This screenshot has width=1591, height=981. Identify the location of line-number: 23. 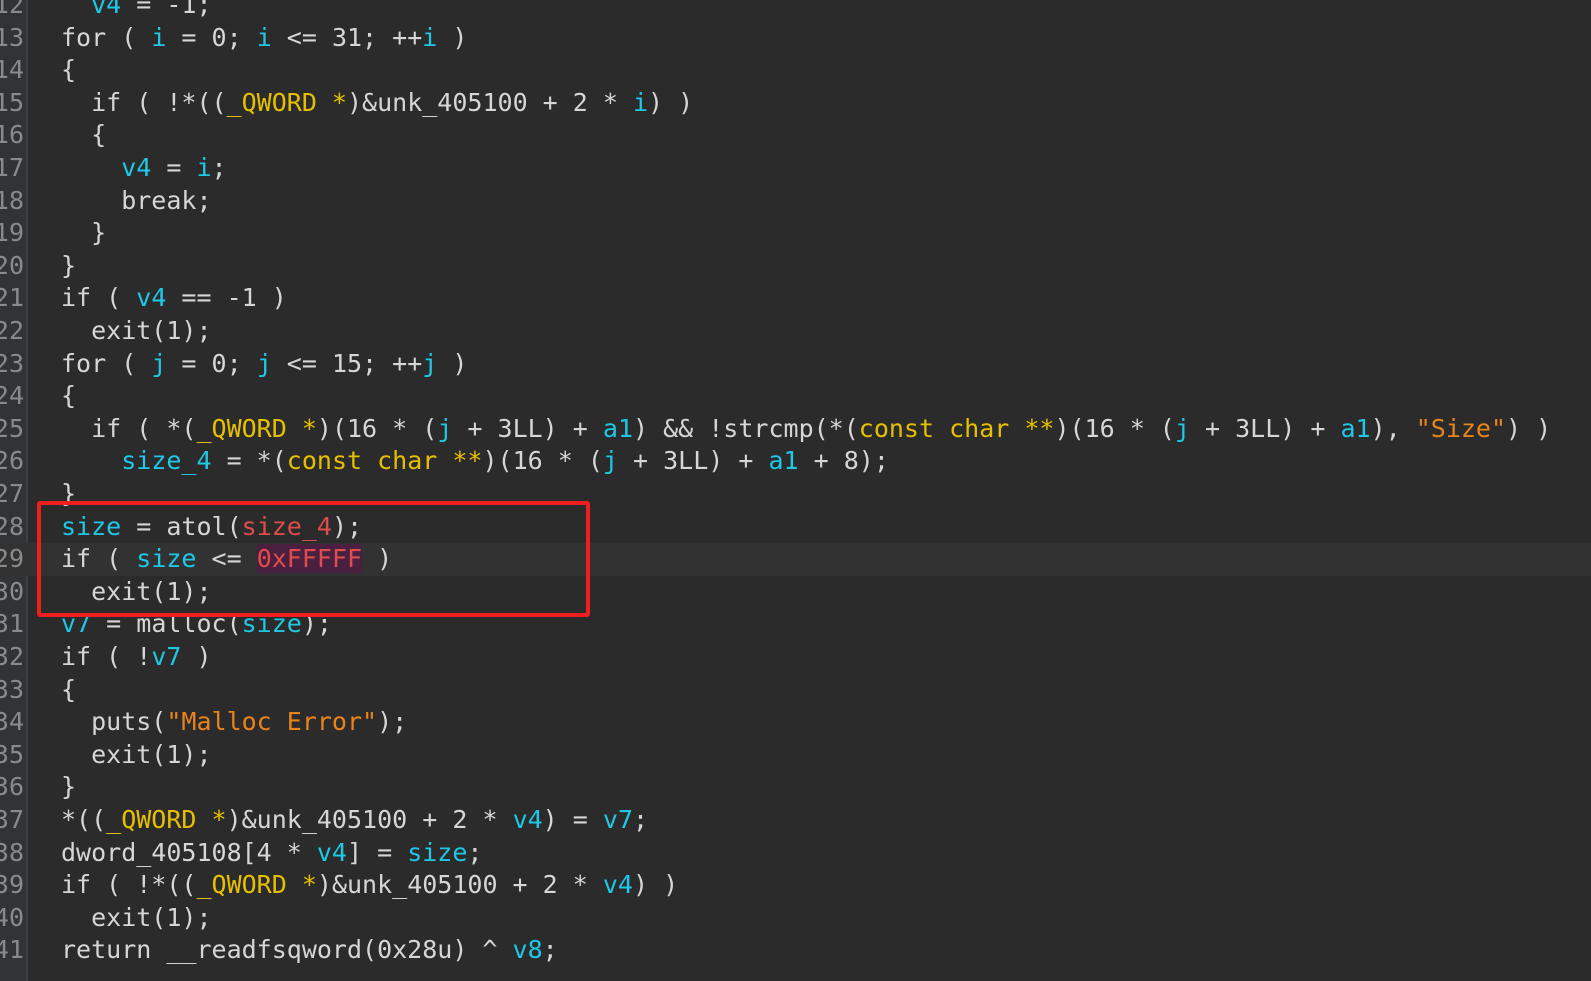
(12, 363).